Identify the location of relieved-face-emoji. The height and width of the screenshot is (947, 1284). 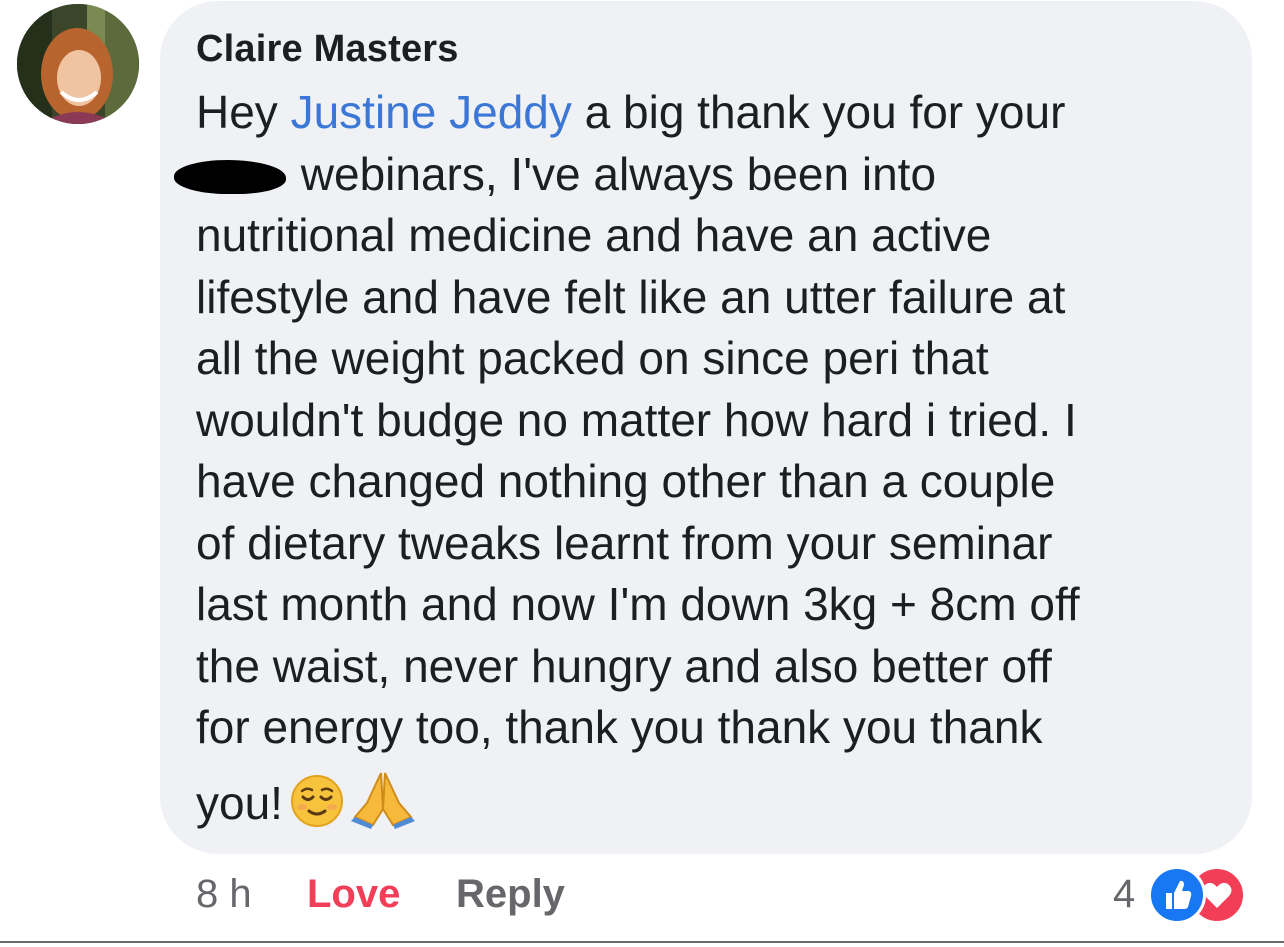
(317, 809).